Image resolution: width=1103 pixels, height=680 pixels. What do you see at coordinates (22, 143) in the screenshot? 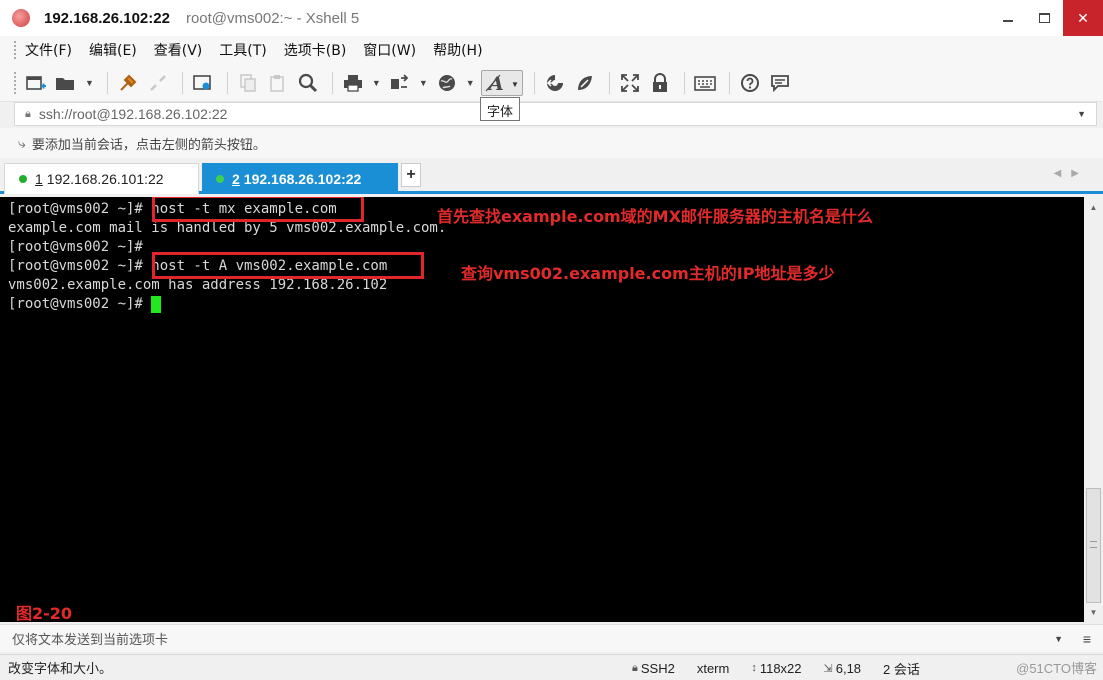
I see `add-session-arrow-icon: ⤷` at bounding box center [22, 143].